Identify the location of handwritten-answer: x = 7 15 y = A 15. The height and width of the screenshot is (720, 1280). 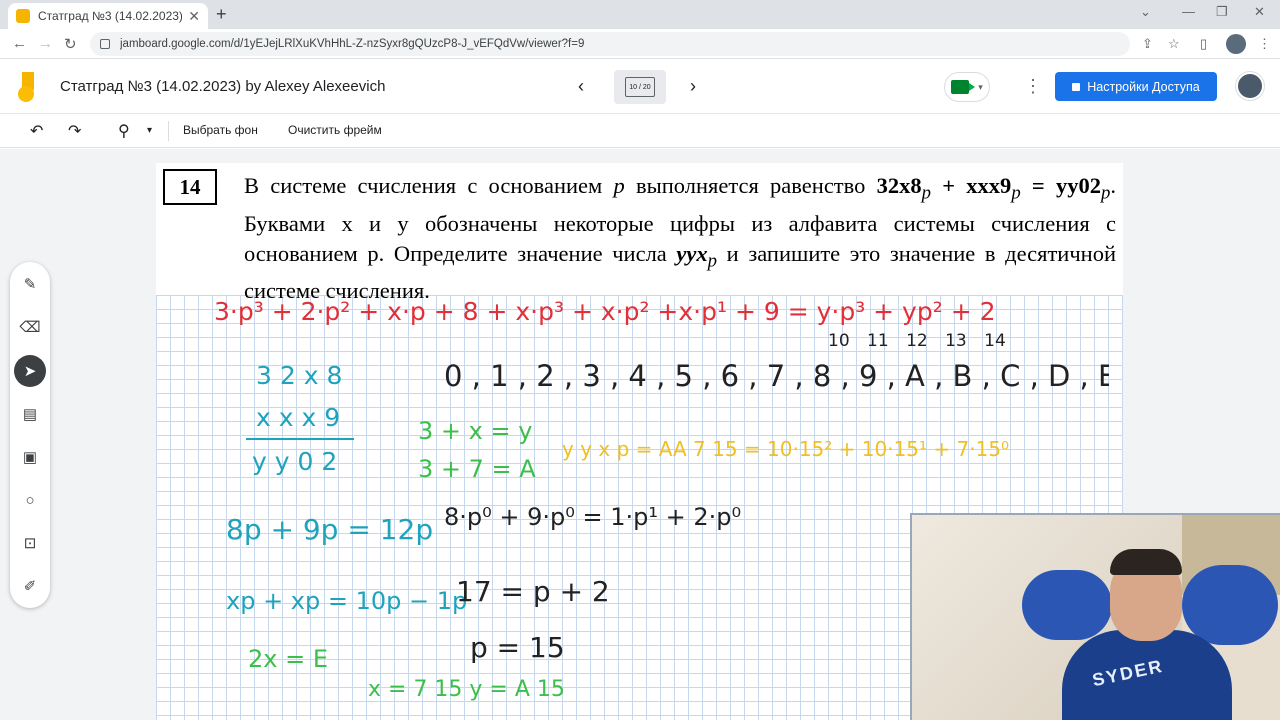
(466, 689).